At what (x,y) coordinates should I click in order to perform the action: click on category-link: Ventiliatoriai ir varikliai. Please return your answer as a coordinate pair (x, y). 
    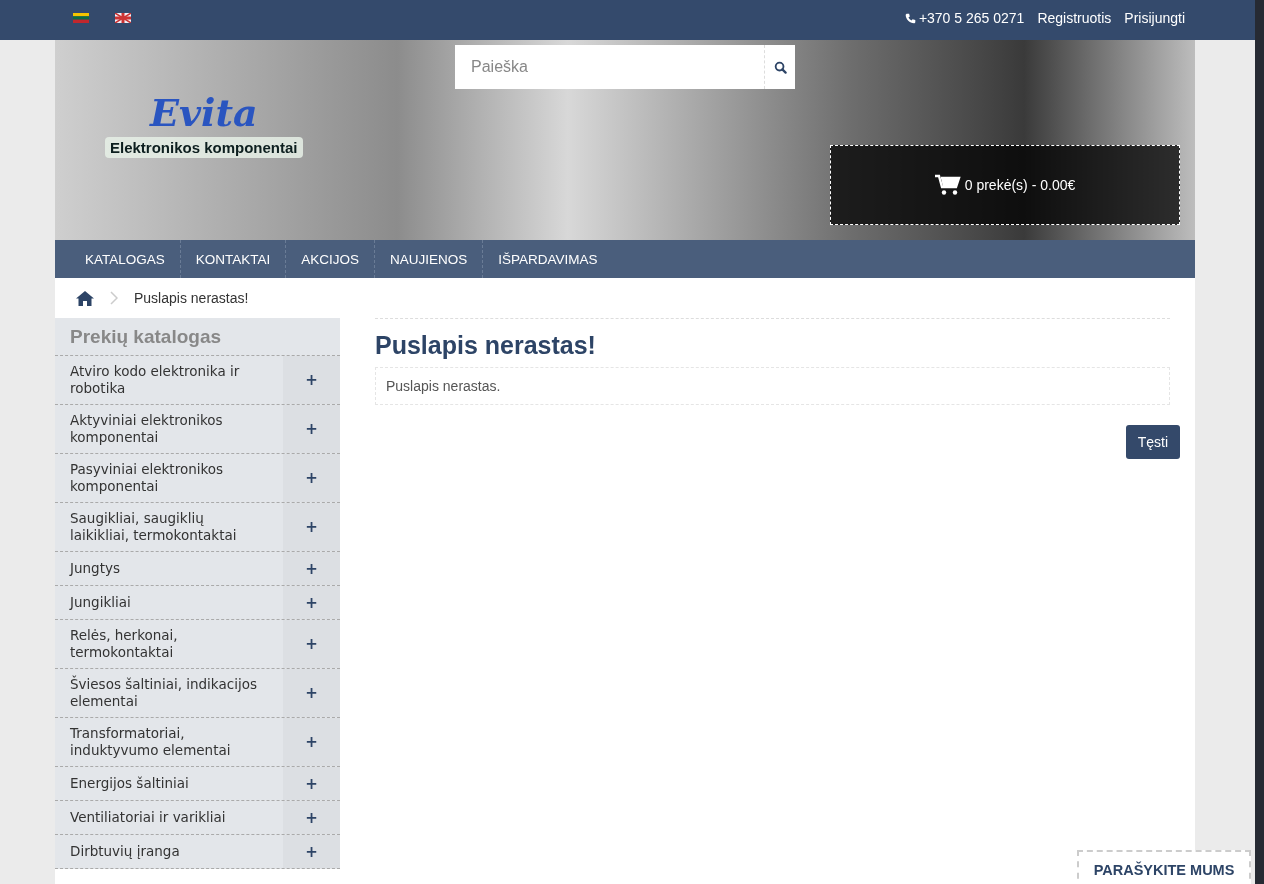
    Looking at the image, I should click on (169, 817).